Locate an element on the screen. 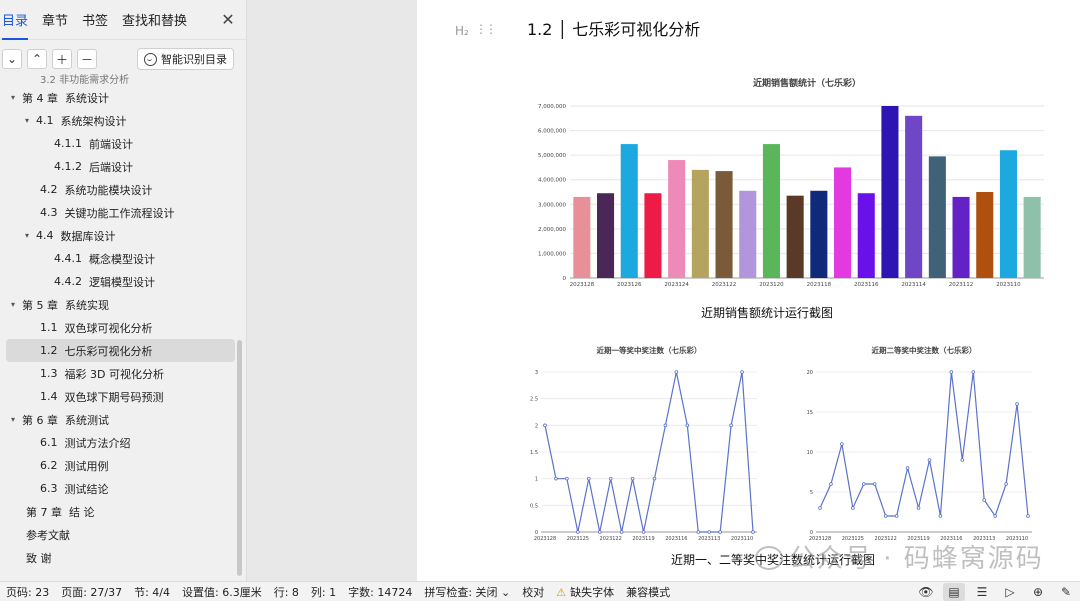  tab-find-replace: 查找和替换 is located at coordinates (154, 19).